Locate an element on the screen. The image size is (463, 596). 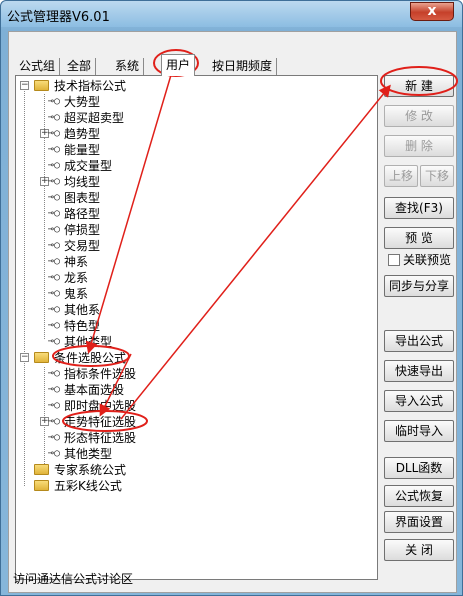
highlight-circle-new-button is located at coordinates (419, 81).